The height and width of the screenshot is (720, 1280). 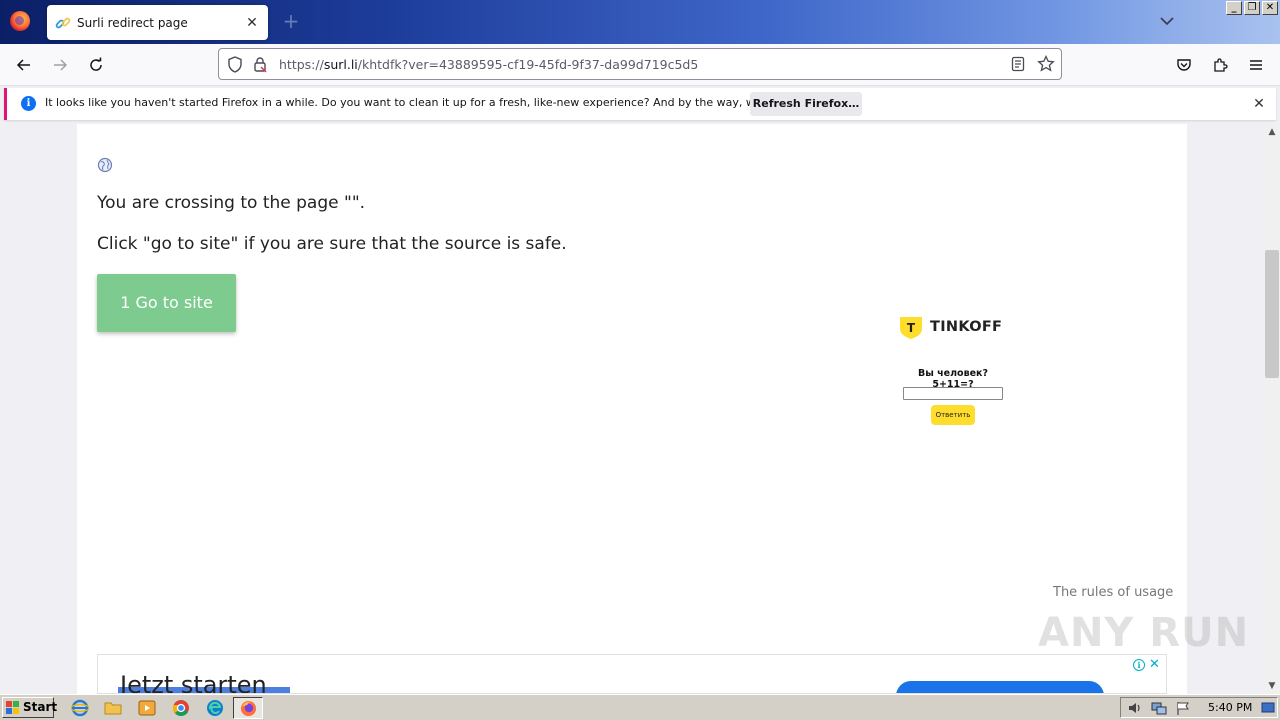 I want to click on lock-icon, so click(x=260, y=66).